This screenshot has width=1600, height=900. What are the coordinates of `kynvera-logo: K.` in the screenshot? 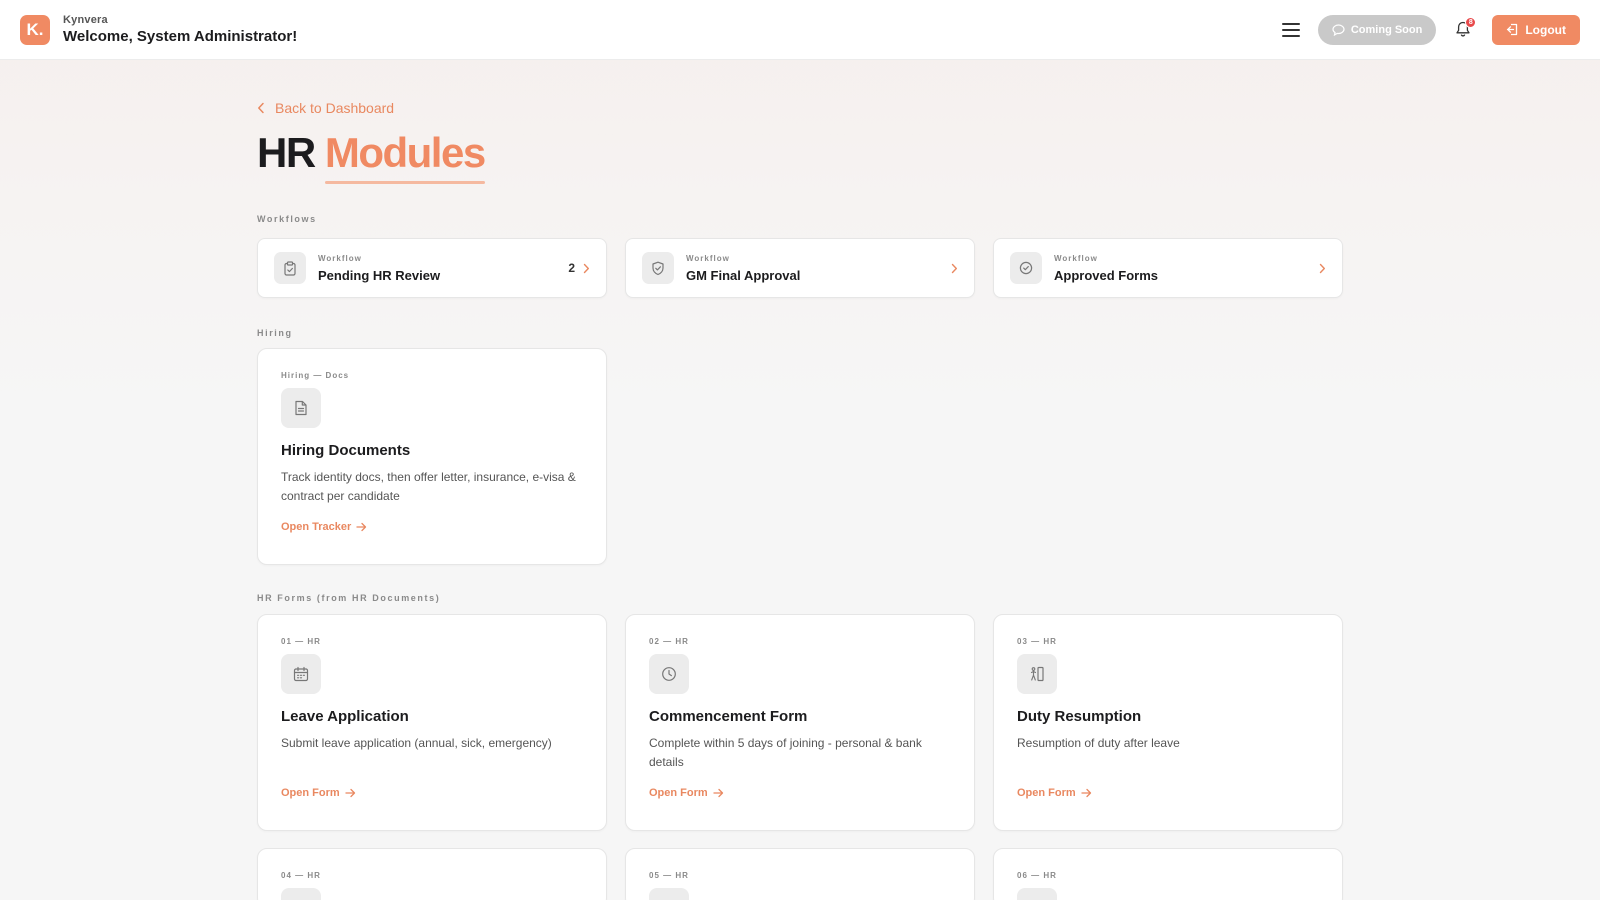 It's located at (35, 29).